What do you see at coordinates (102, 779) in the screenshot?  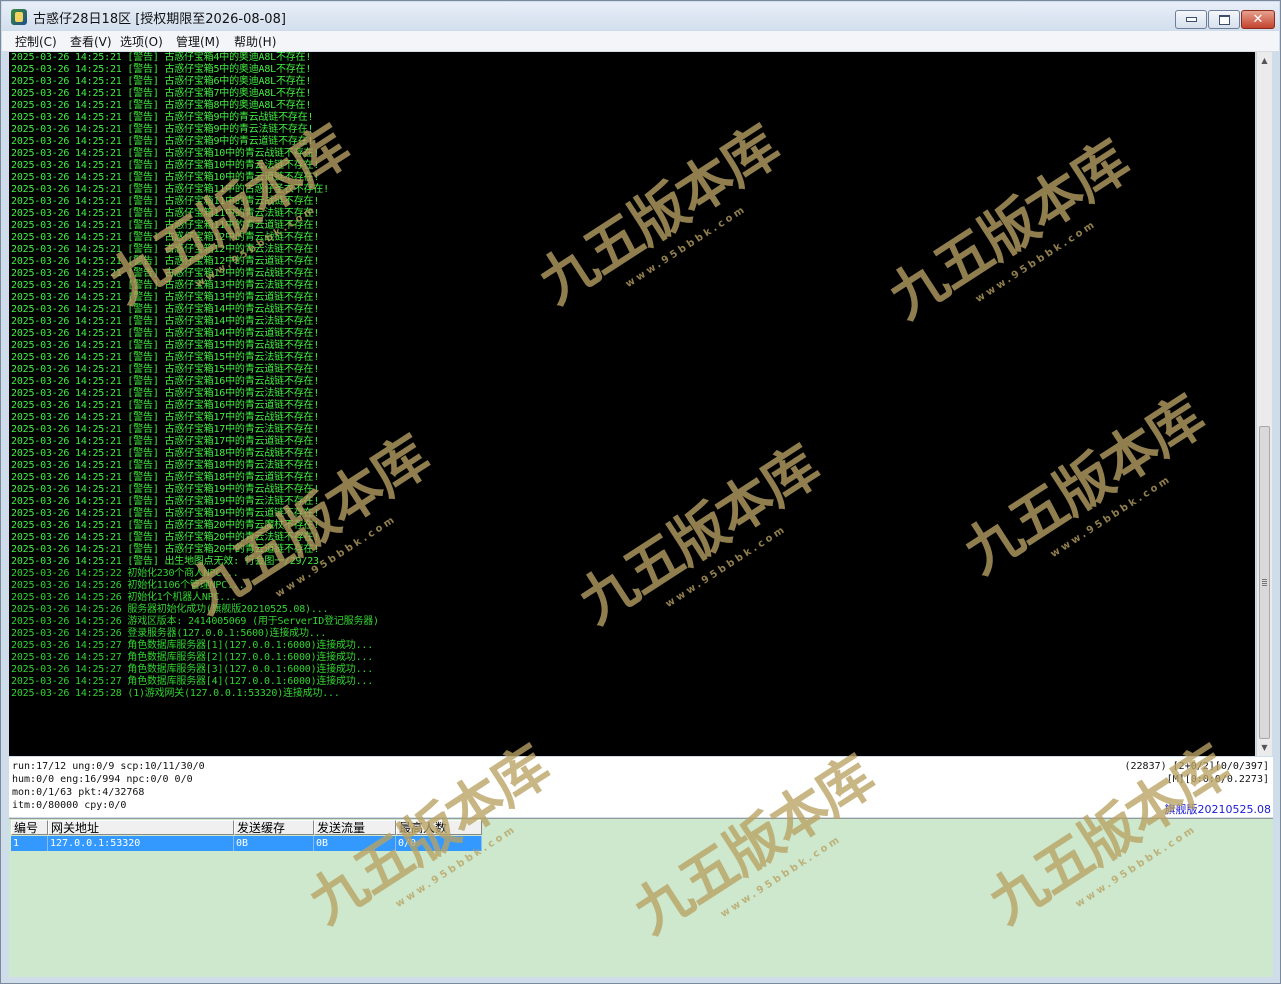 I see `status-hum: hum:0/0 eng:16/994 npc:0/0 0/0` at bounding box center [102, 779].